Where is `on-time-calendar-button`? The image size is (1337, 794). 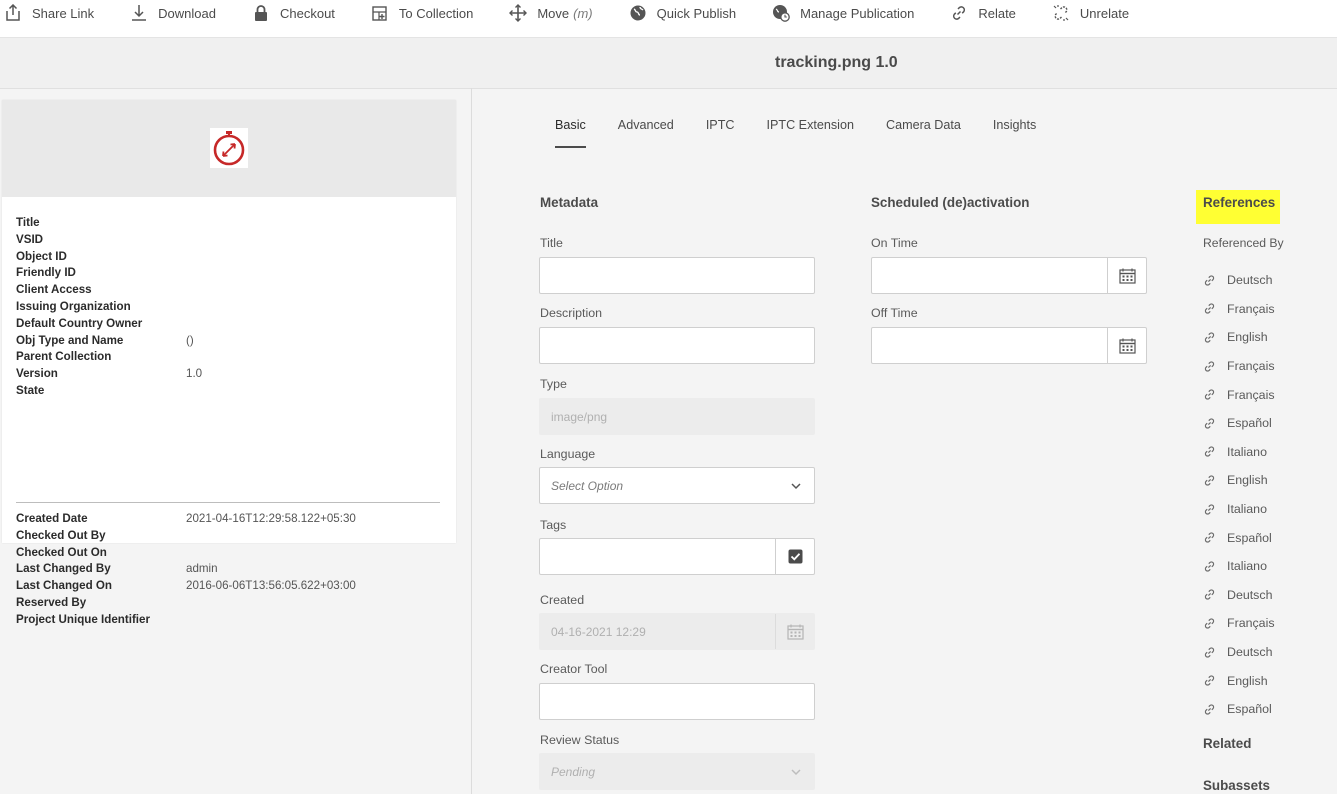
on-time-calendar-button is located at coordinates (1126, 275).